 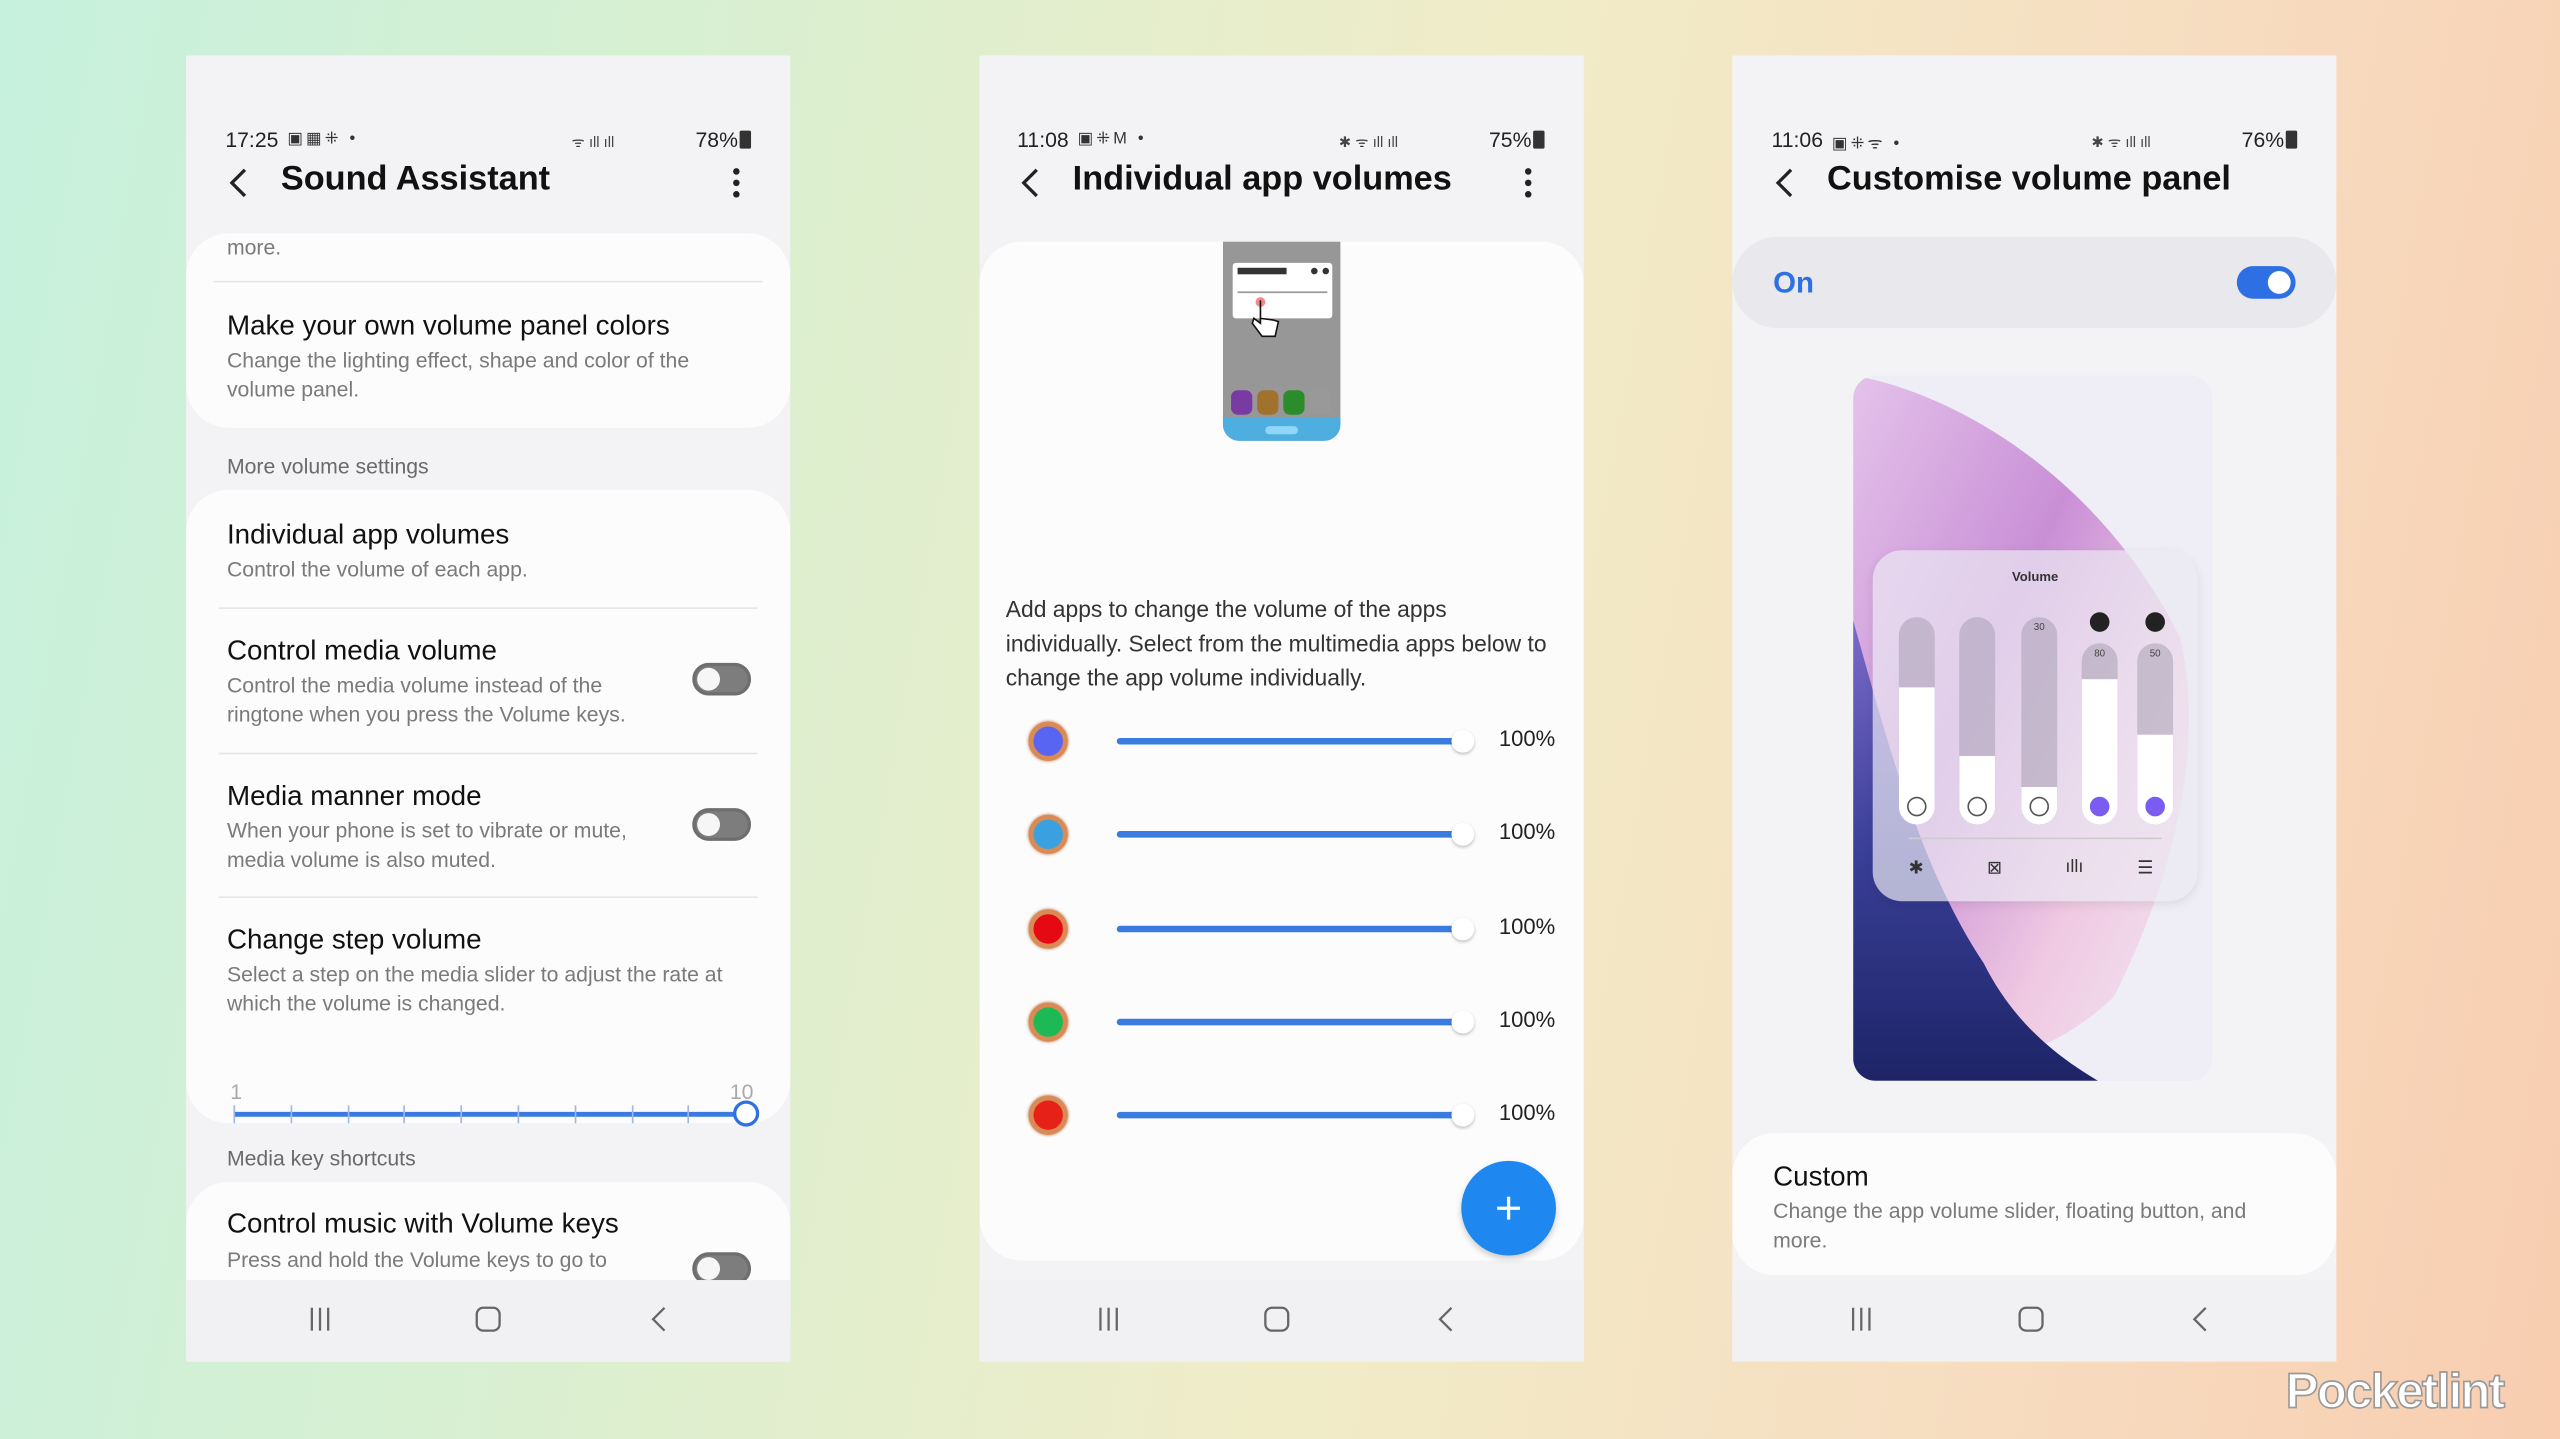 What do you see at coordinates (1916, 868) in the screenshot?
I see `bluetooth-icon: ✱` at bounding box center [1916, 868].